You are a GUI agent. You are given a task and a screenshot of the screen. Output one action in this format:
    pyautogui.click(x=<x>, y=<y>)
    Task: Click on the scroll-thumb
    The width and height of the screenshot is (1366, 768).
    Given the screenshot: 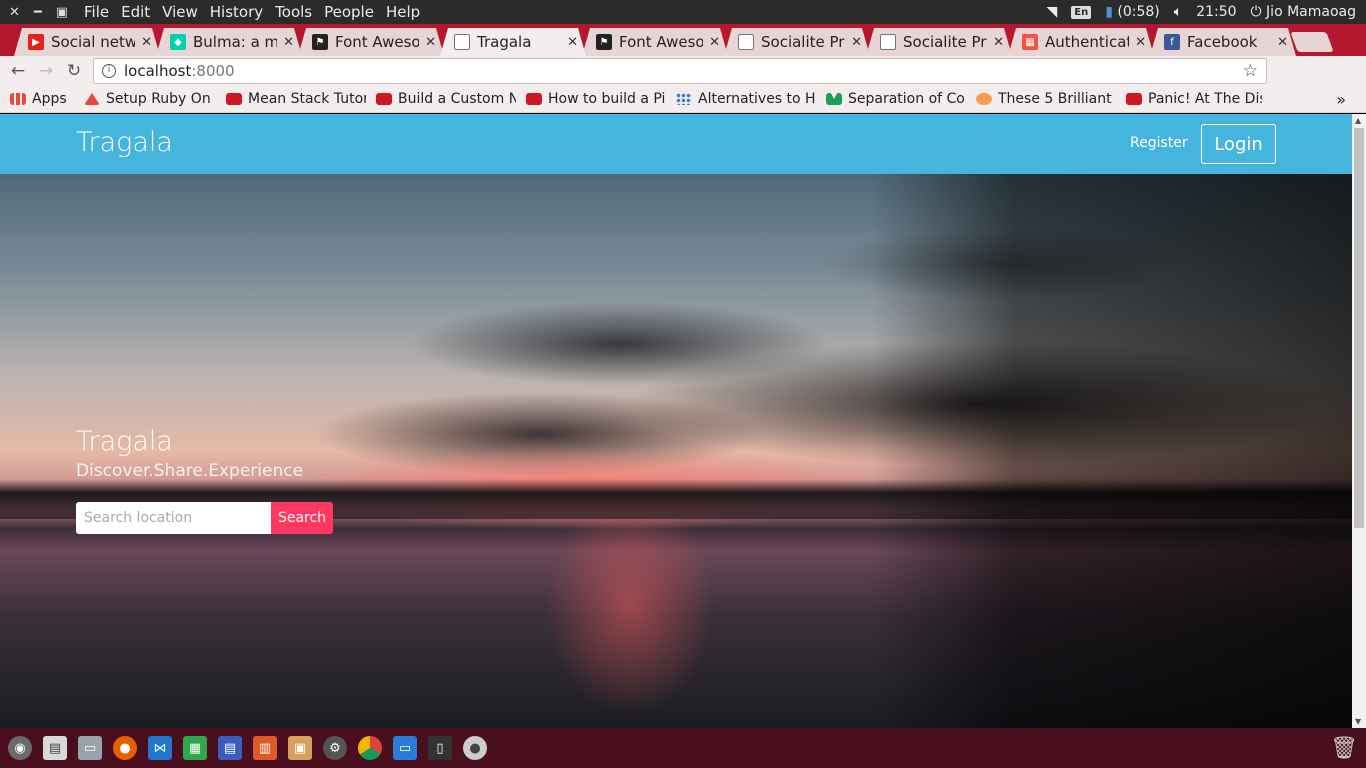 What is the action you would take?
    pyautogui.click(x=1359, y=328)
    